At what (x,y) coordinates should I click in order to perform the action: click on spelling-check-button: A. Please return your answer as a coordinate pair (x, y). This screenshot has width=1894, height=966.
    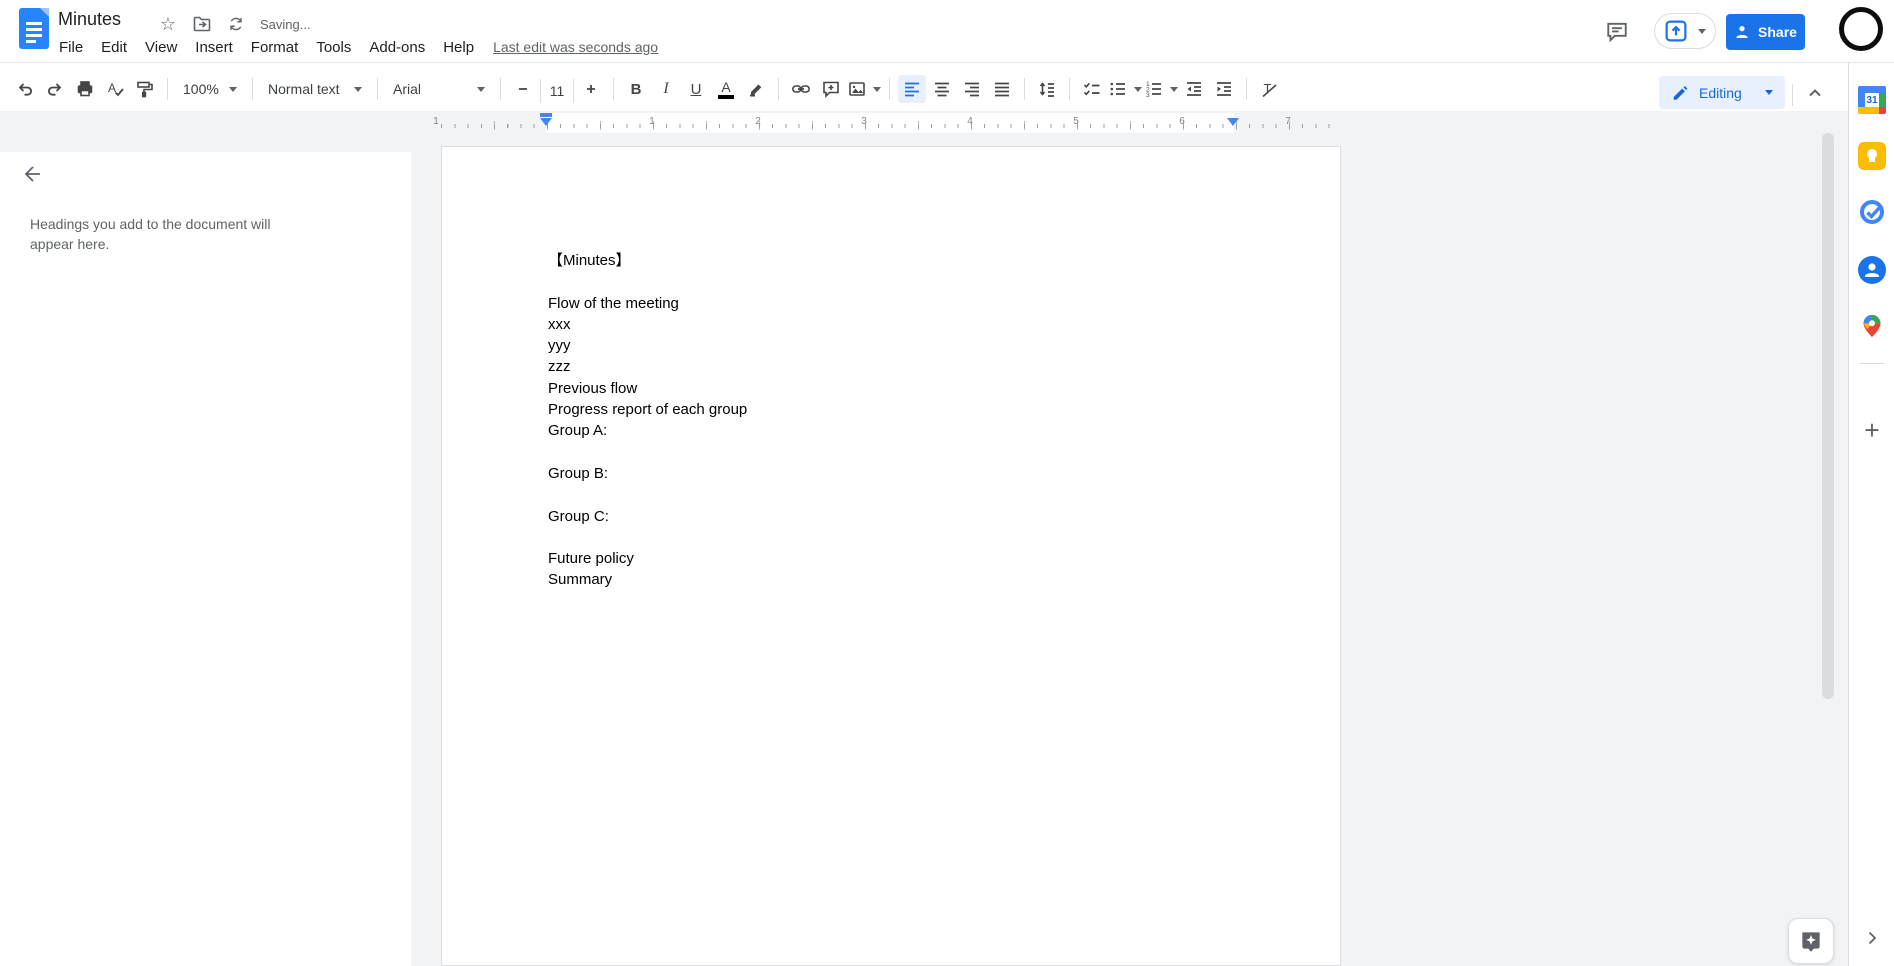
    Looking at the image, I should click on (115, 89).